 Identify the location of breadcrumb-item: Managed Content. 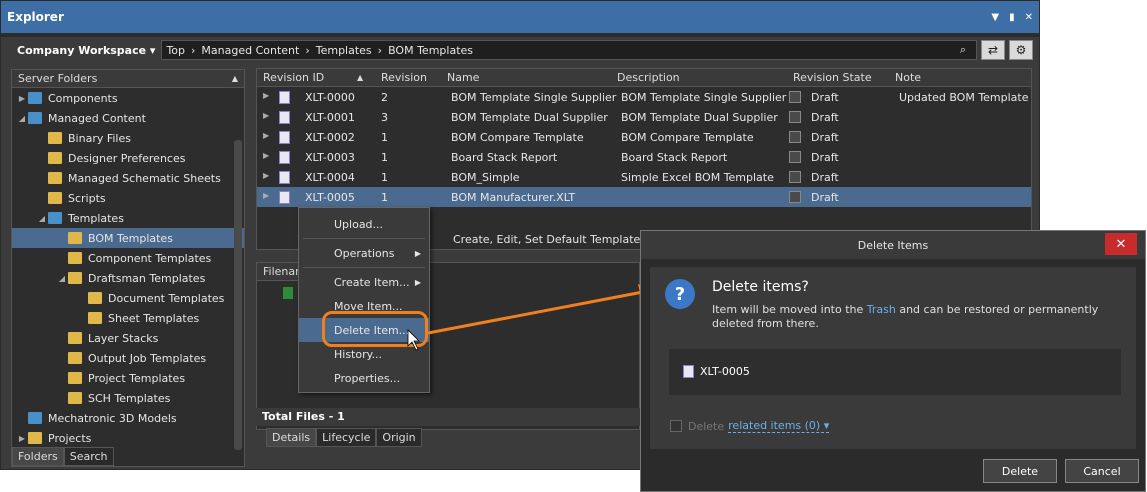
(250, 50).